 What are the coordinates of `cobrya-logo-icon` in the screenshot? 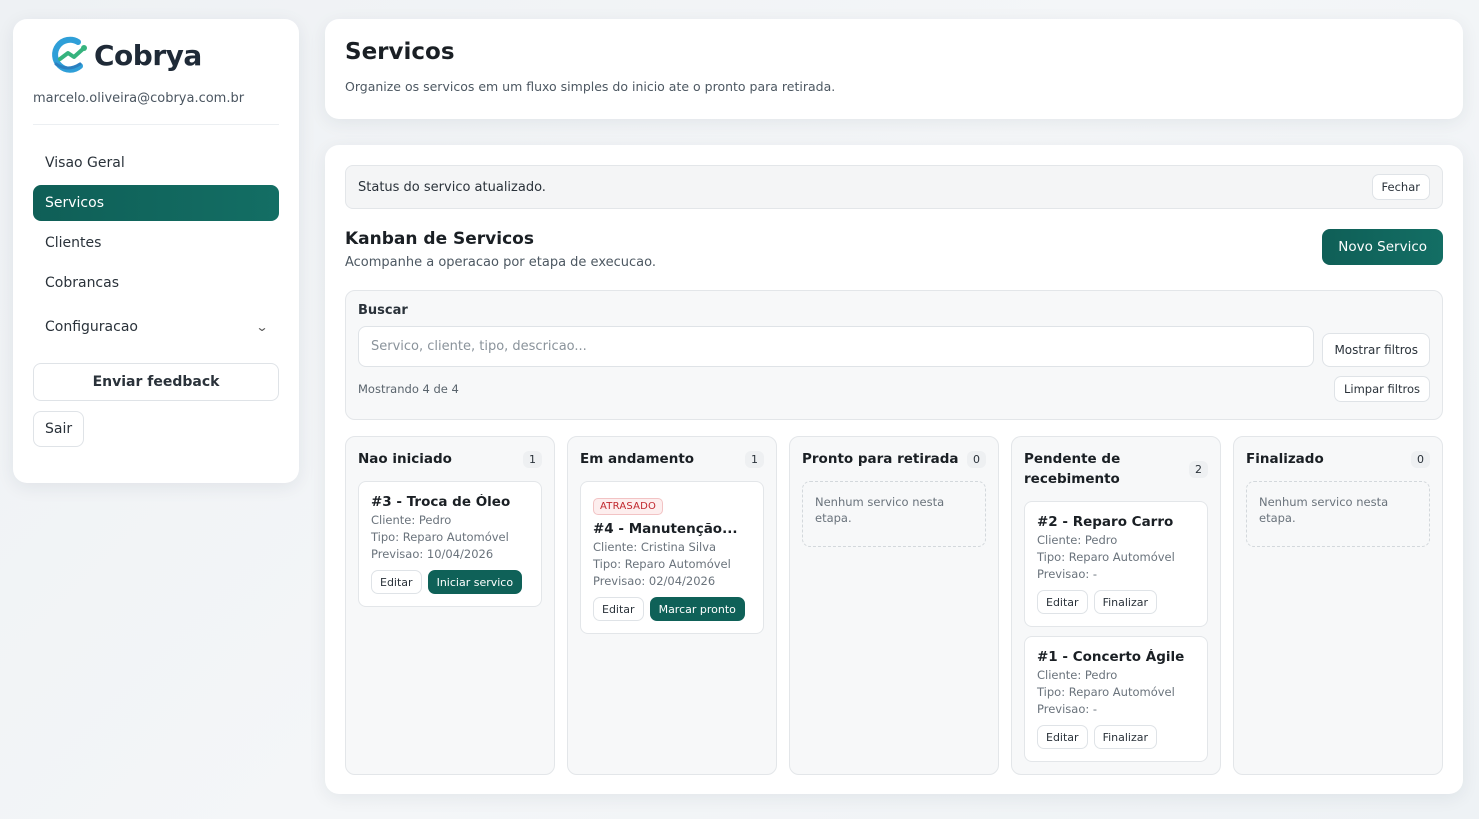 It's located at (69, 54).